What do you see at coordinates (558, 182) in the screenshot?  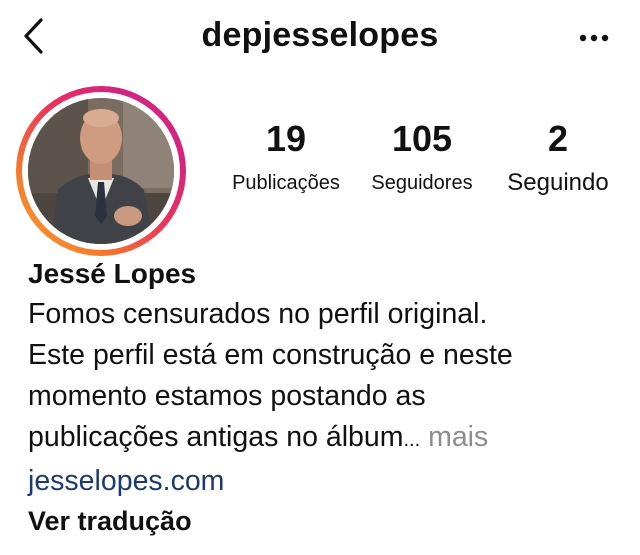 I see `stat-following-label: Seguindo` at bounding box center [558, 182].